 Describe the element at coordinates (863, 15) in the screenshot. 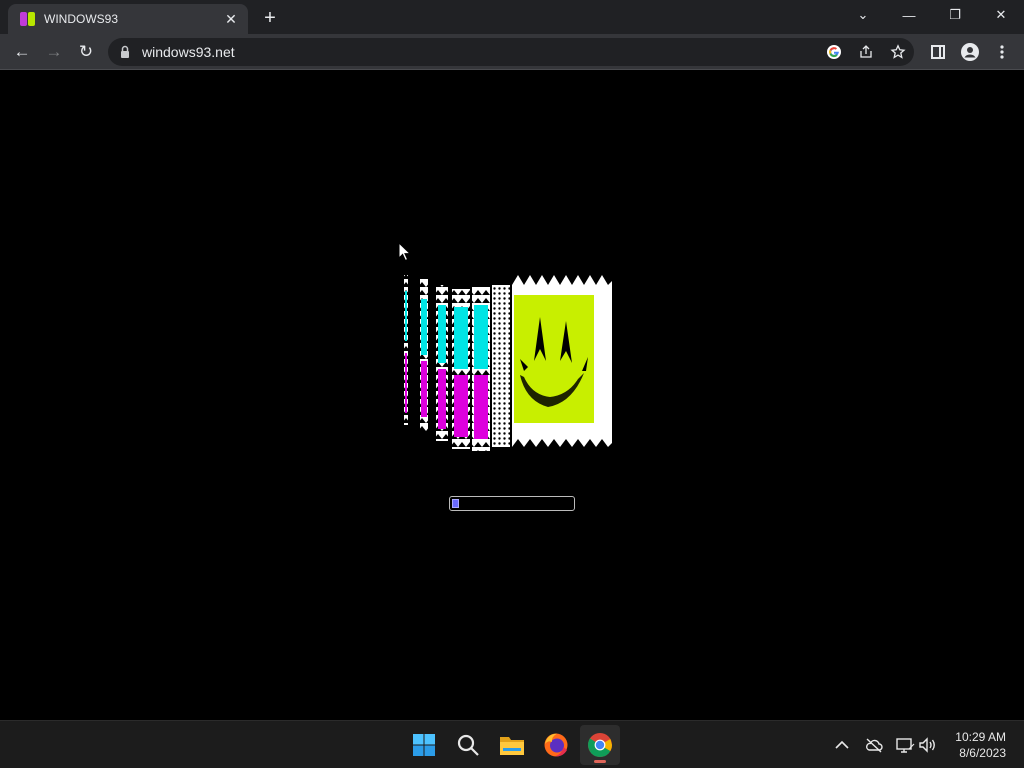

I see `tab-search-button: ⌄` at that location.